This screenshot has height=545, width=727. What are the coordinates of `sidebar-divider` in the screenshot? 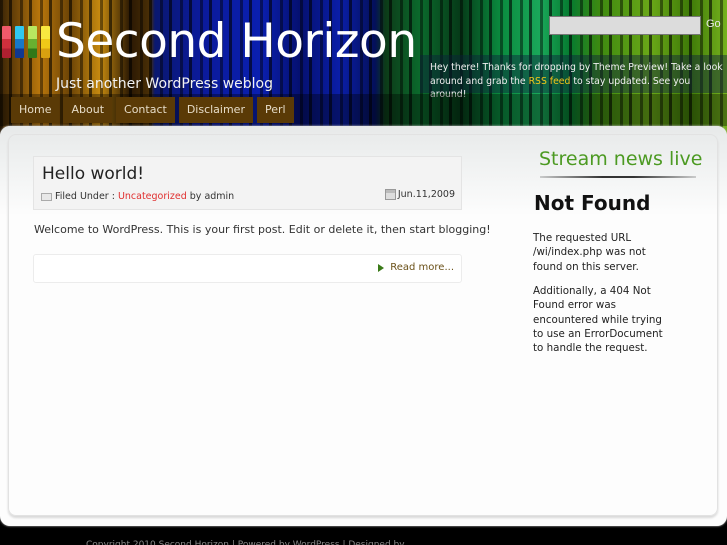 It's located at (618, 177).